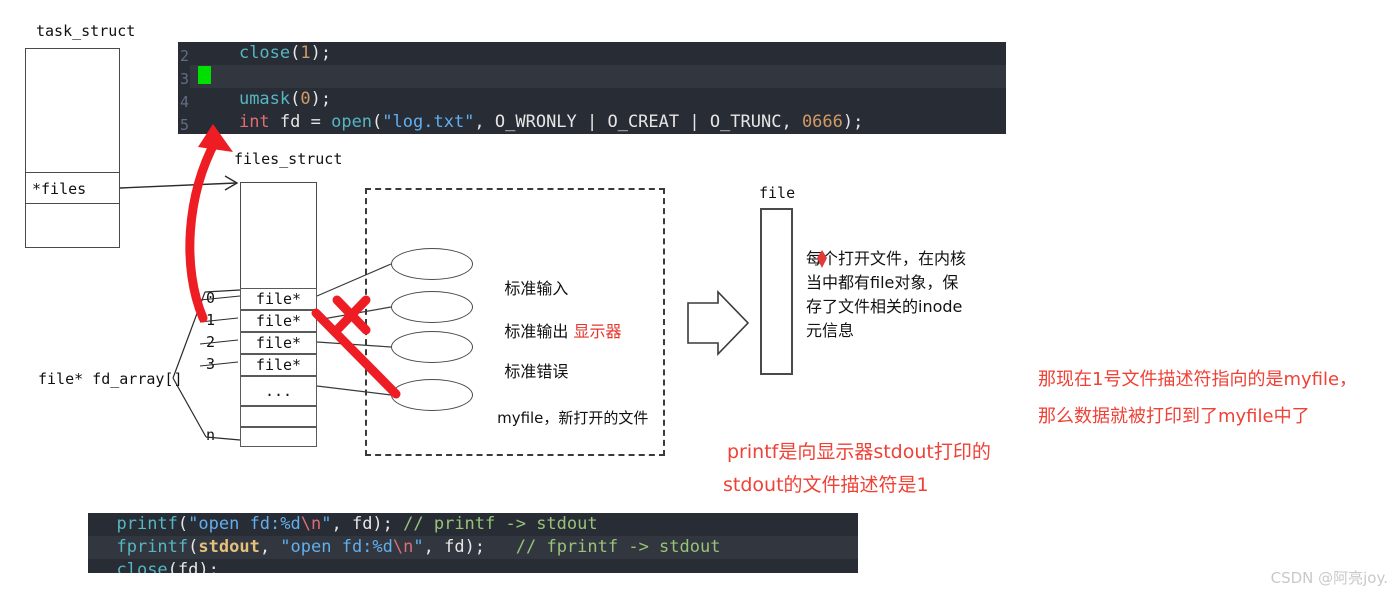  Describe the element at coordinates (536, 288) in the screenshot. I see `label-stdin-text: 标准输入` at that location.